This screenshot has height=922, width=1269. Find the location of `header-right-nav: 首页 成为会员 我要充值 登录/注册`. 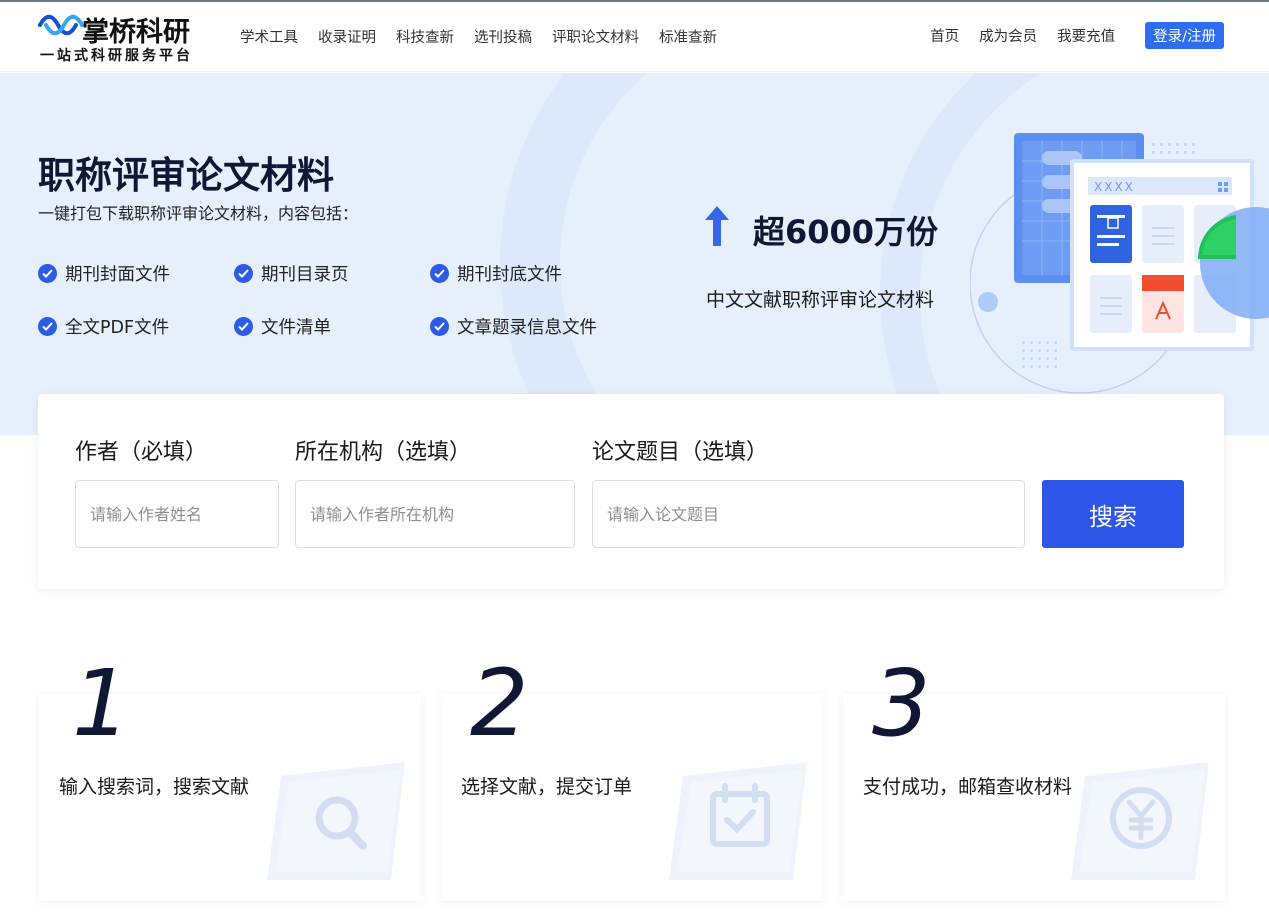

header-right-nav: 首页 成为会员 我要充值 登录/注册 is located at coordinates (1077, 35).